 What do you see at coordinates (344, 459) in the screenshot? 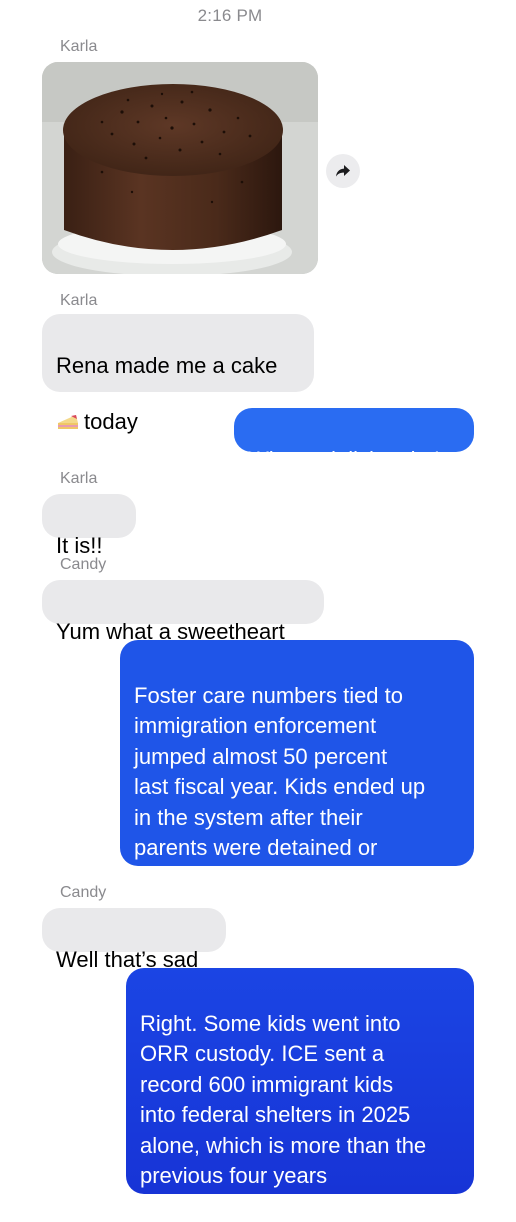
I see `message-text: What a delish cake!` at bounding box center [344, 459].